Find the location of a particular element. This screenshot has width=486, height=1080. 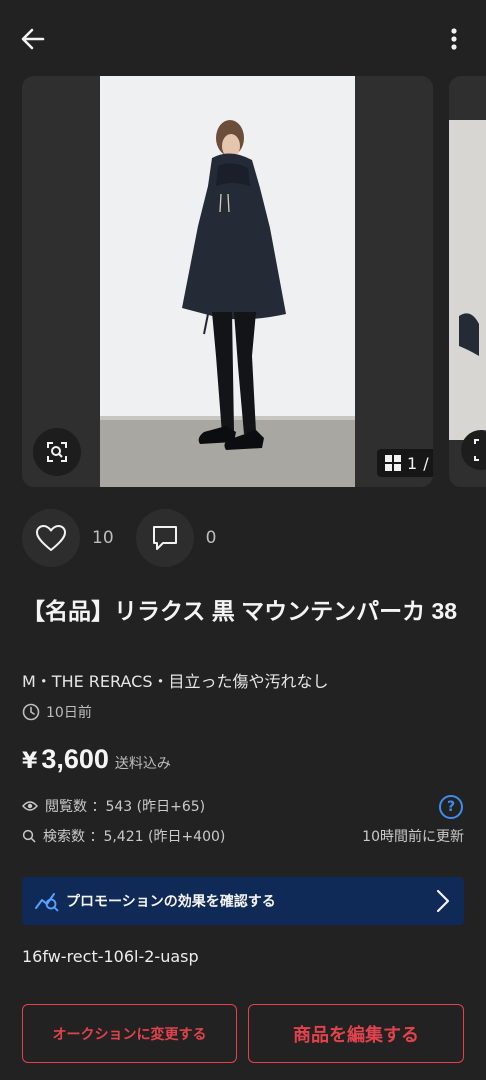

stats-updated-time: 10時間前に更新 is located at coordinates (413, 837).